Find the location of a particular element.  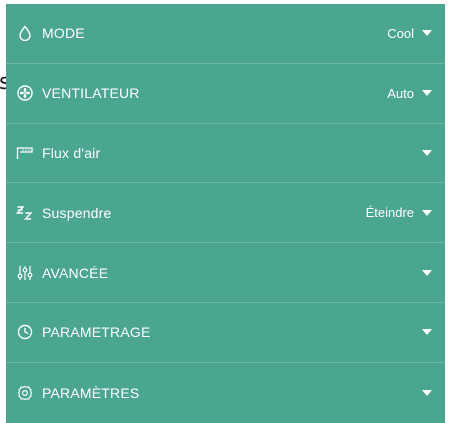

droplet-icon is located at coordinates (25, 33).